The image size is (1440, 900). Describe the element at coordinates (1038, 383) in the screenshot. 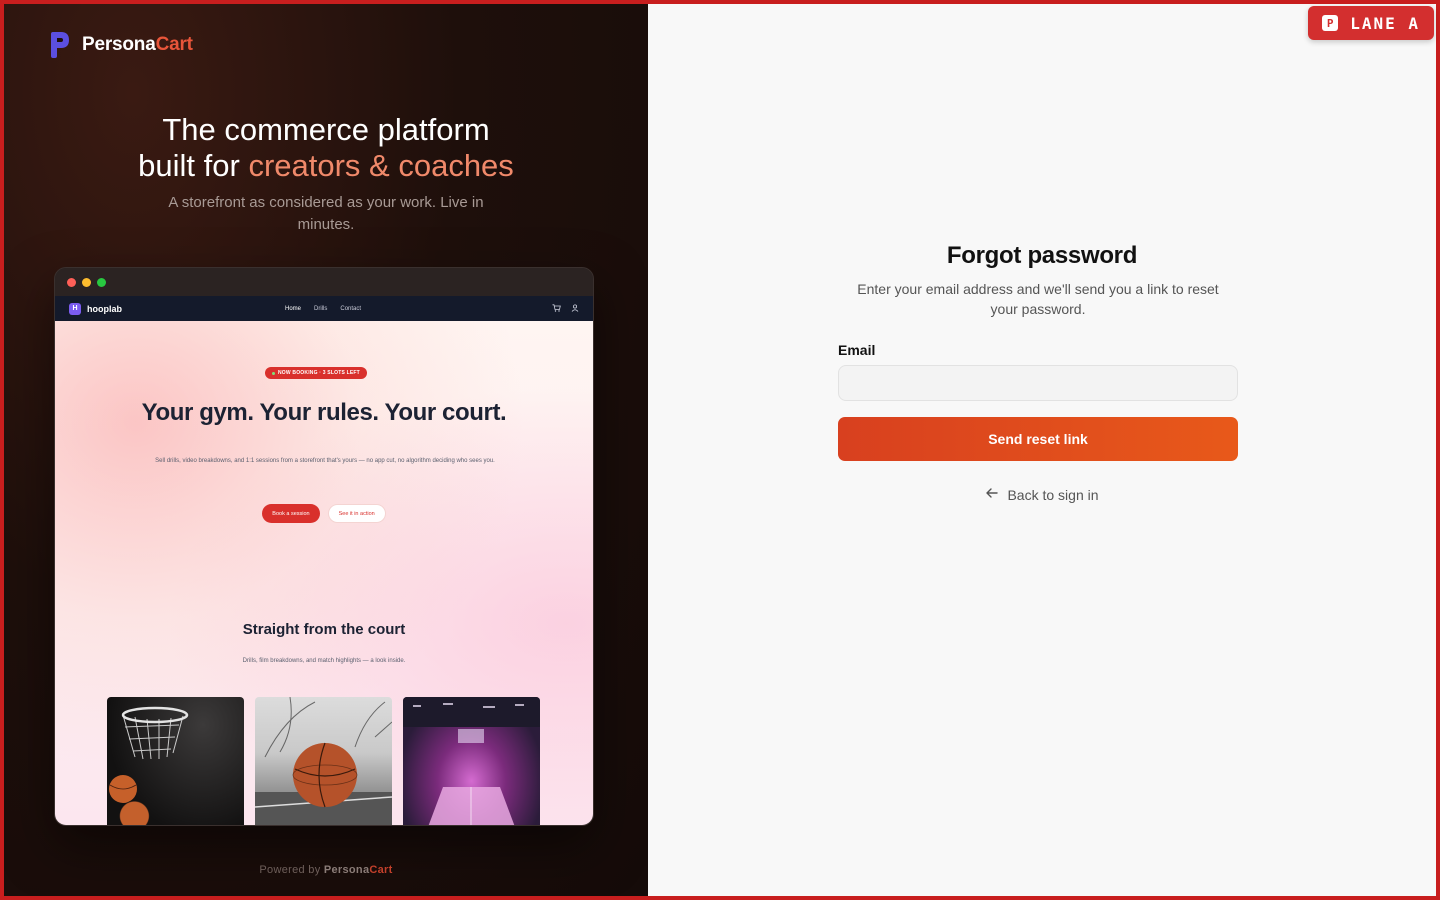

I see `email-field` at that location.